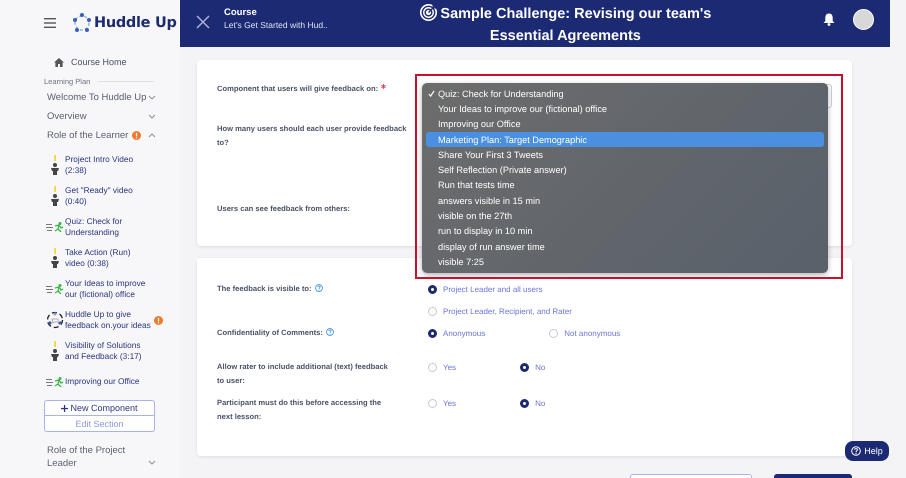 This screenshot has height=478, width=906. I want to click on bell-icon, so click(829, 19).